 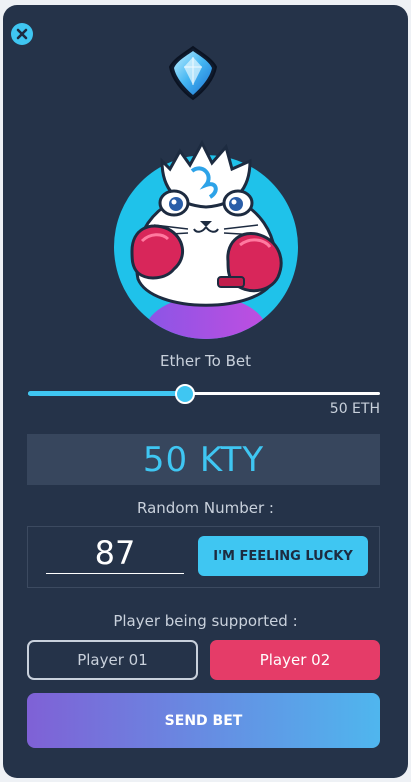 What do you see at coordinates (205, 361) in the screenshot?
I see `bet-slider-label: Ether To Bet` at bounding box center [205, 361].